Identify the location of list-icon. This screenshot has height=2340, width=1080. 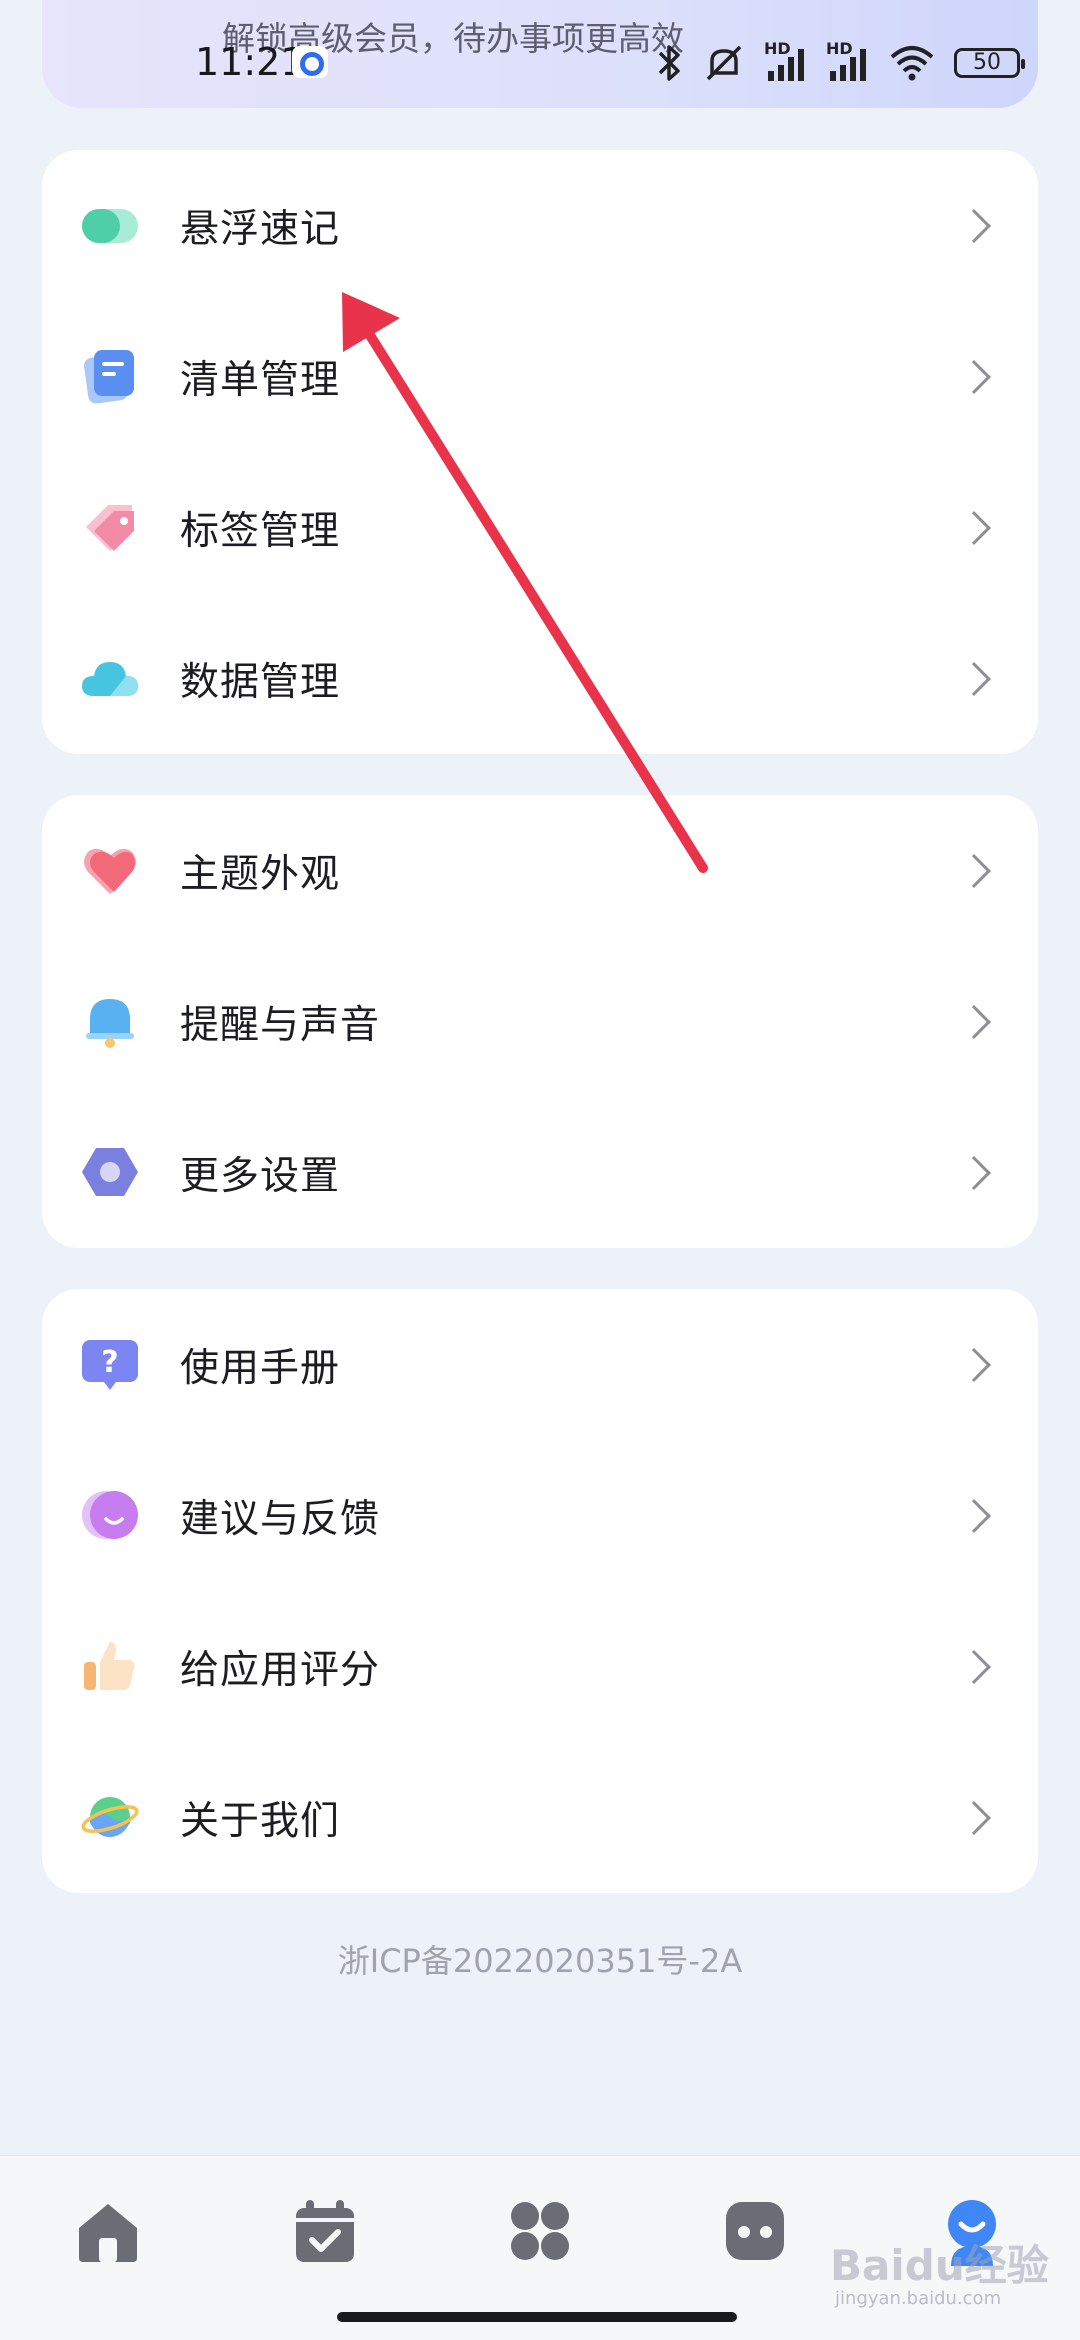
(109, 377).